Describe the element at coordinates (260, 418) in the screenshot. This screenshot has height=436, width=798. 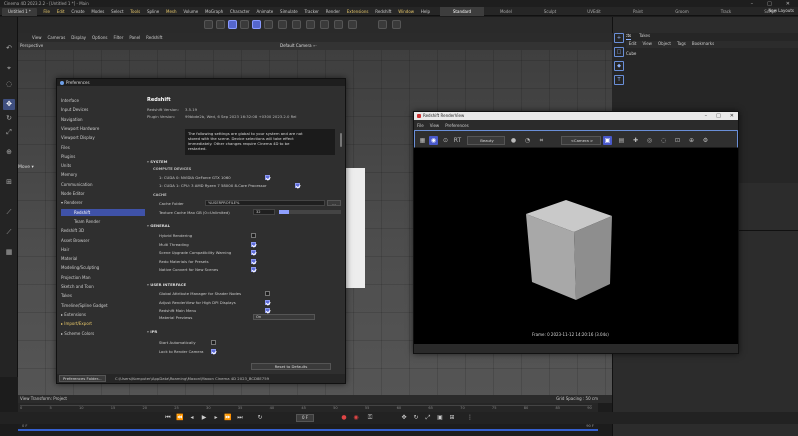
I see `loop-icon: ↻` at that location.